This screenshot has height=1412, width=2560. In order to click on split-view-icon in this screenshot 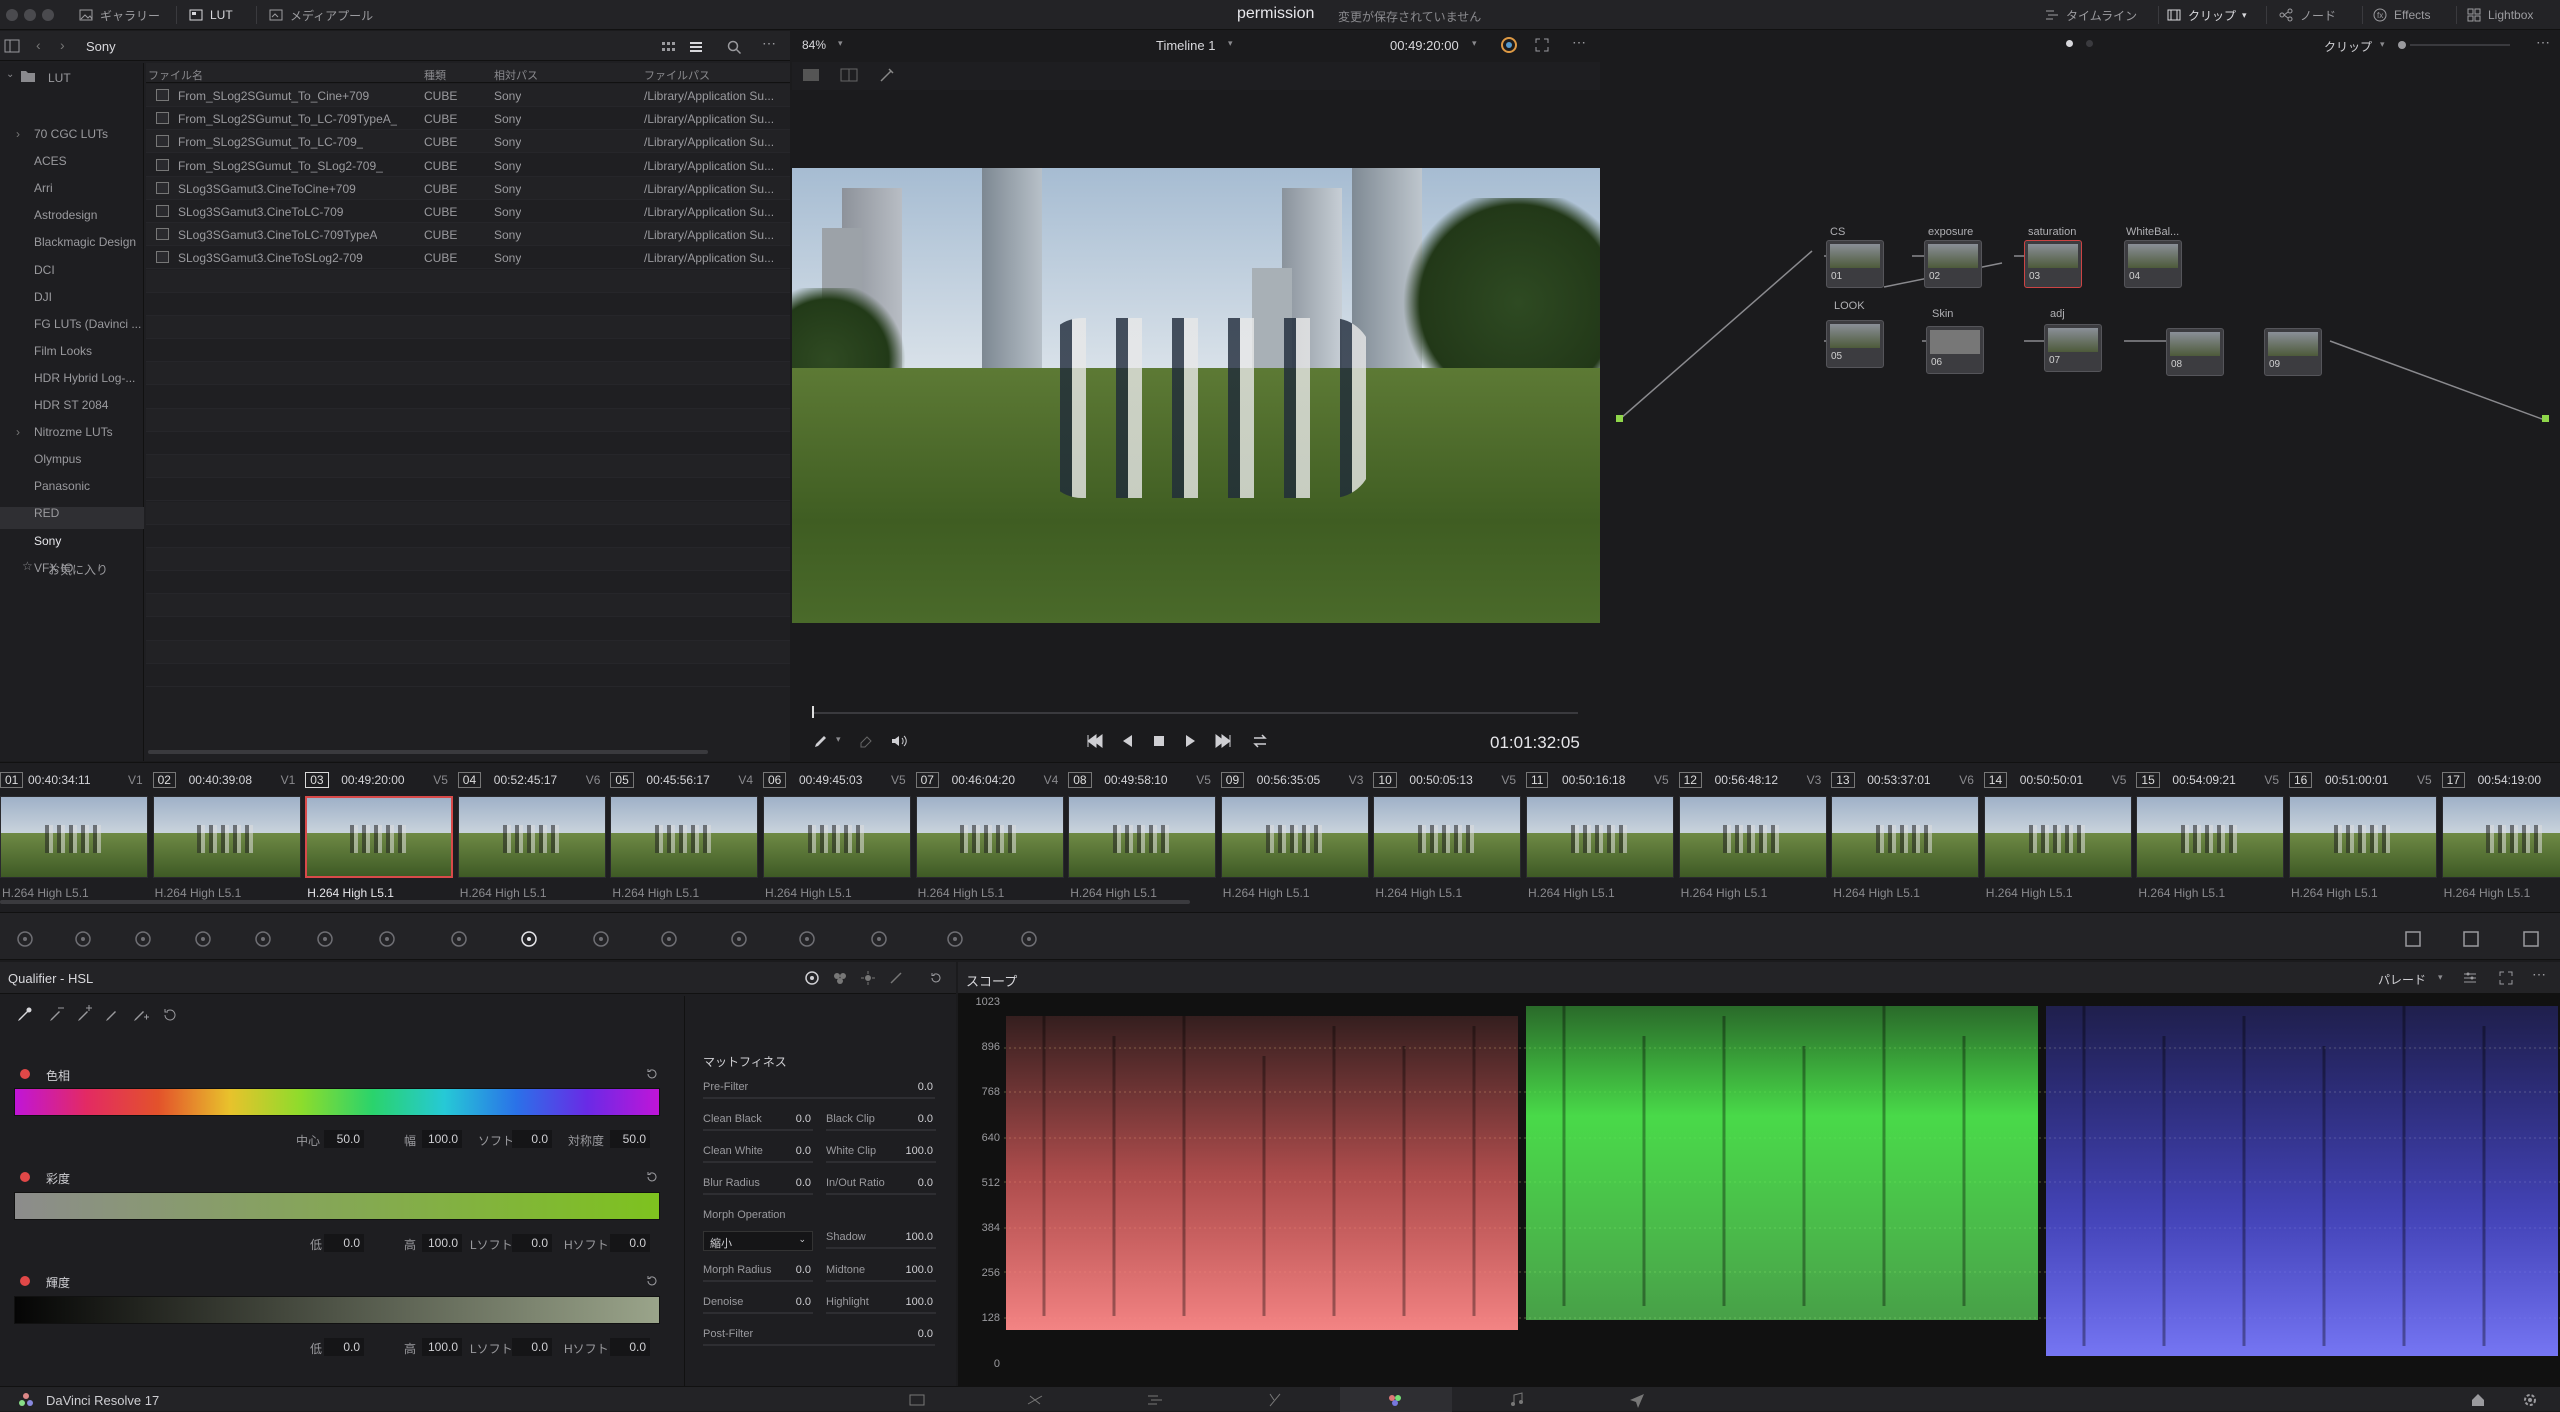, I will do `click(849, 75)`.